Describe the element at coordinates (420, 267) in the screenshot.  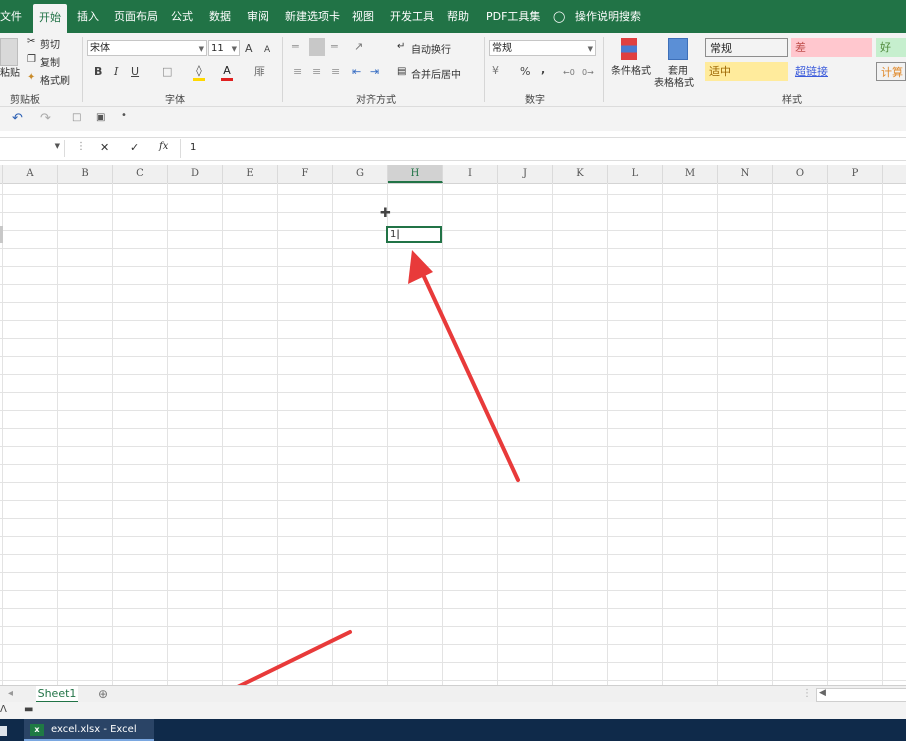
I see `arrow-head` at that location.